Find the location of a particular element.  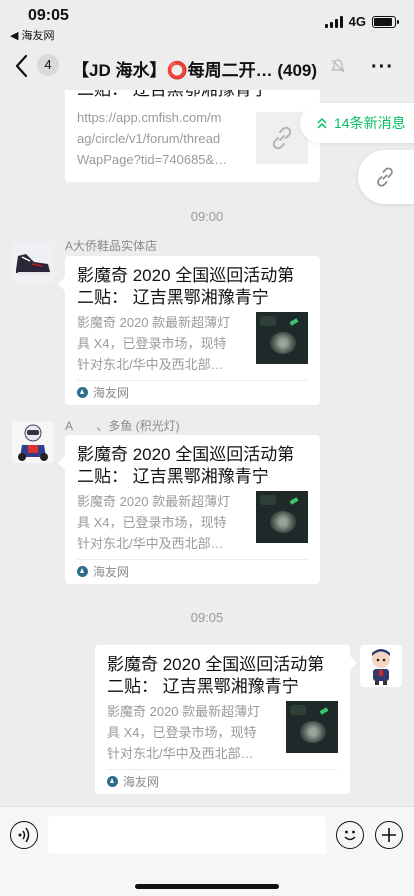

more-options-button: ··· is located at coordinates (382, 67).